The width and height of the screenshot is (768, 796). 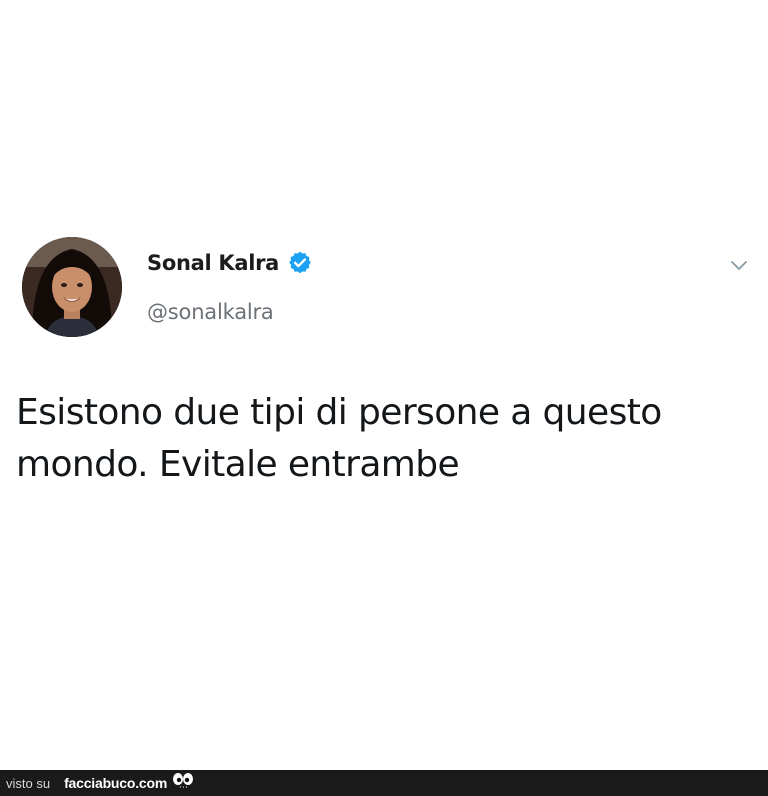 I want to click on chevron-down-icon, so click(x=739, y=265).